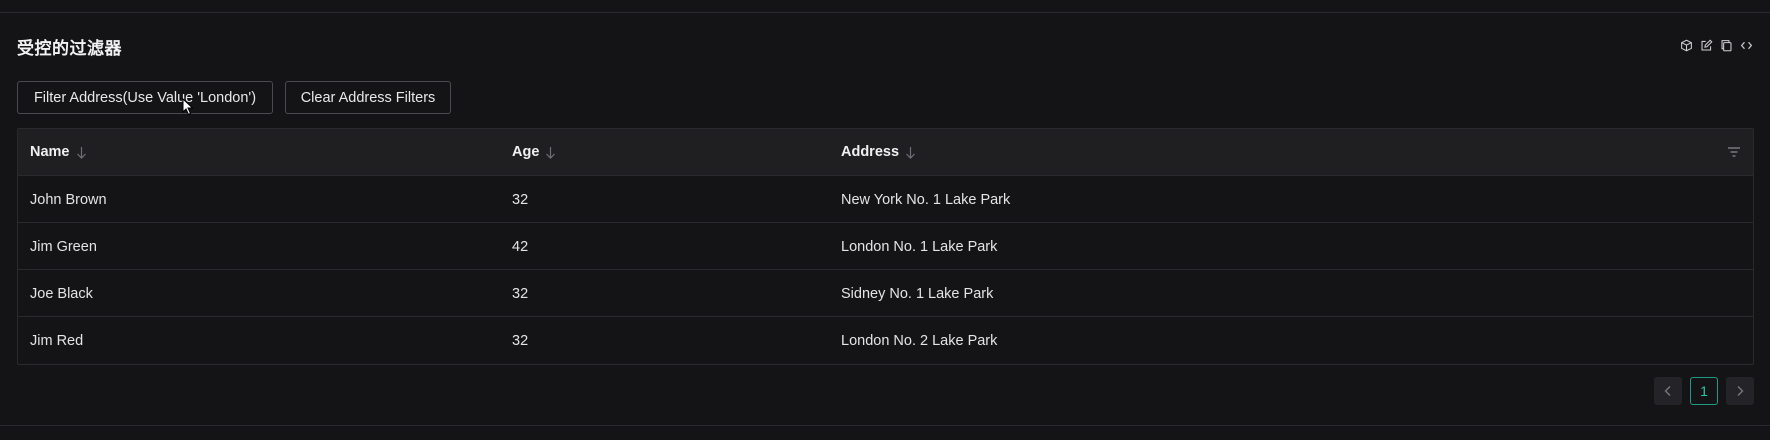  I want to click on copy-icon, so click(1726, 45).